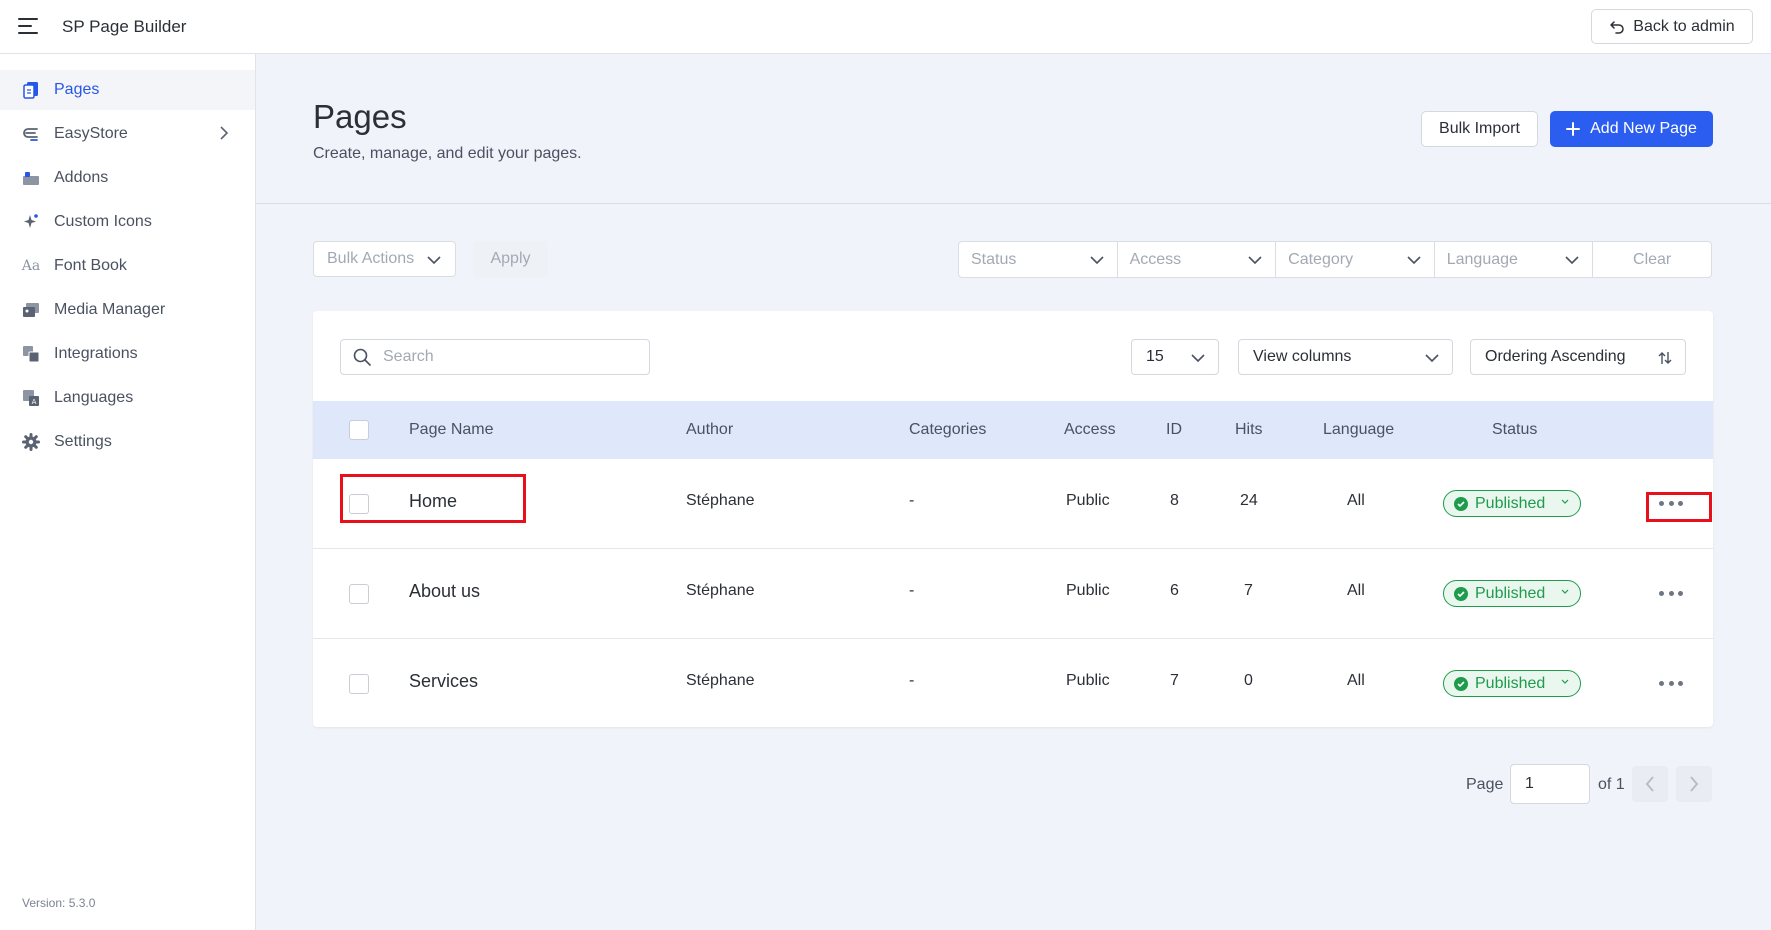 The width and height of the screenshot is (1771, 930). I want to click on column-header-categories: Categories, so click(947, 430).